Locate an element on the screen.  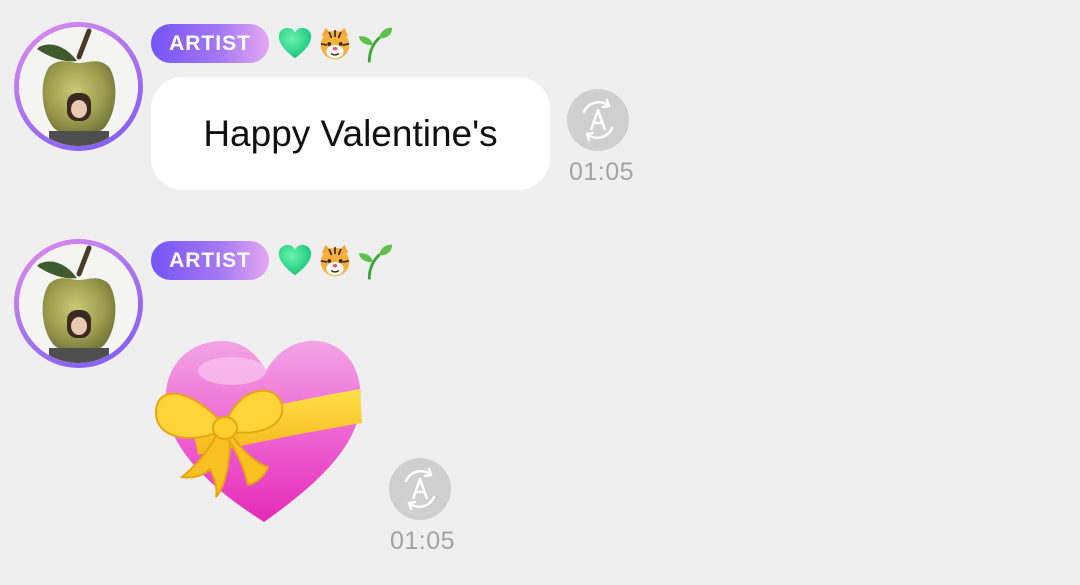
heart-with-ribbon-icon is located at coordinates (258, 431).